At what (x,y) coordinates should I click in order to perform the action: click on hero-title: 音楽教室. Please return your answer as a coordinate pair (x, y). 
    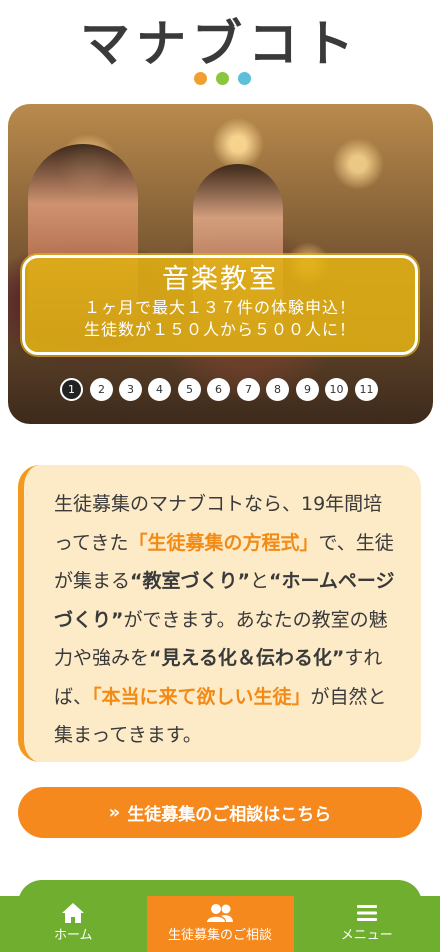
    Looking at the image, I should click on (220, 279).